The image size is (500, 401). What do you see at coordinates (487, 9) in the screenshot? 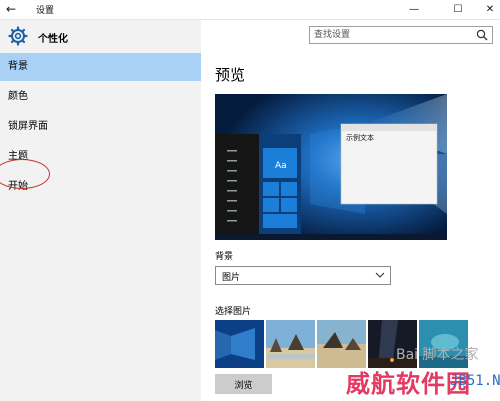
I see `close-icon: ✕` at bounding box center [487, 9].